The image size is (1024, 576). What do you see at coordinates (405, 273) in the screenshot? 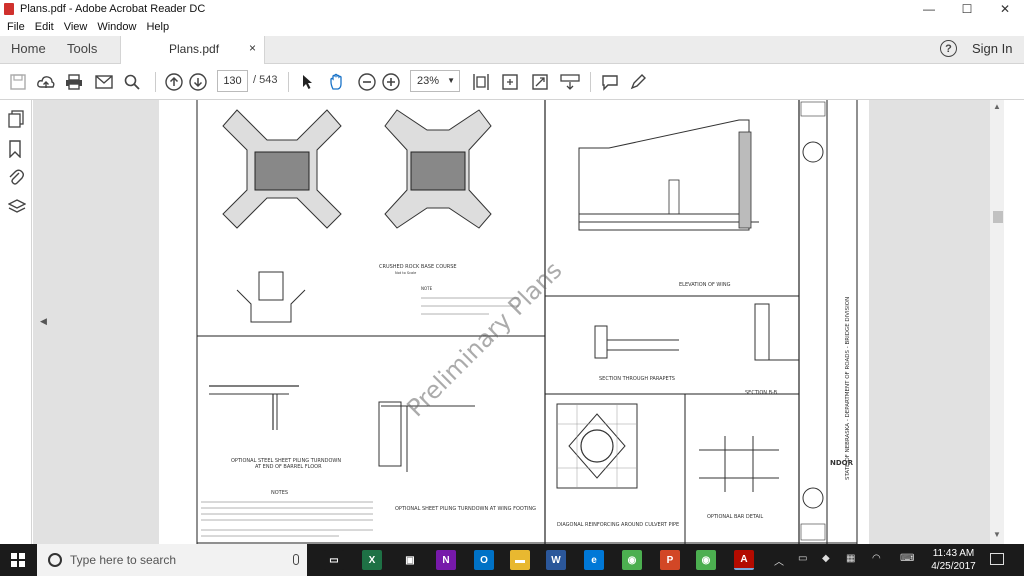
I see `not-to-scale-label: Not to Scale` at bounding box center [405, 273].